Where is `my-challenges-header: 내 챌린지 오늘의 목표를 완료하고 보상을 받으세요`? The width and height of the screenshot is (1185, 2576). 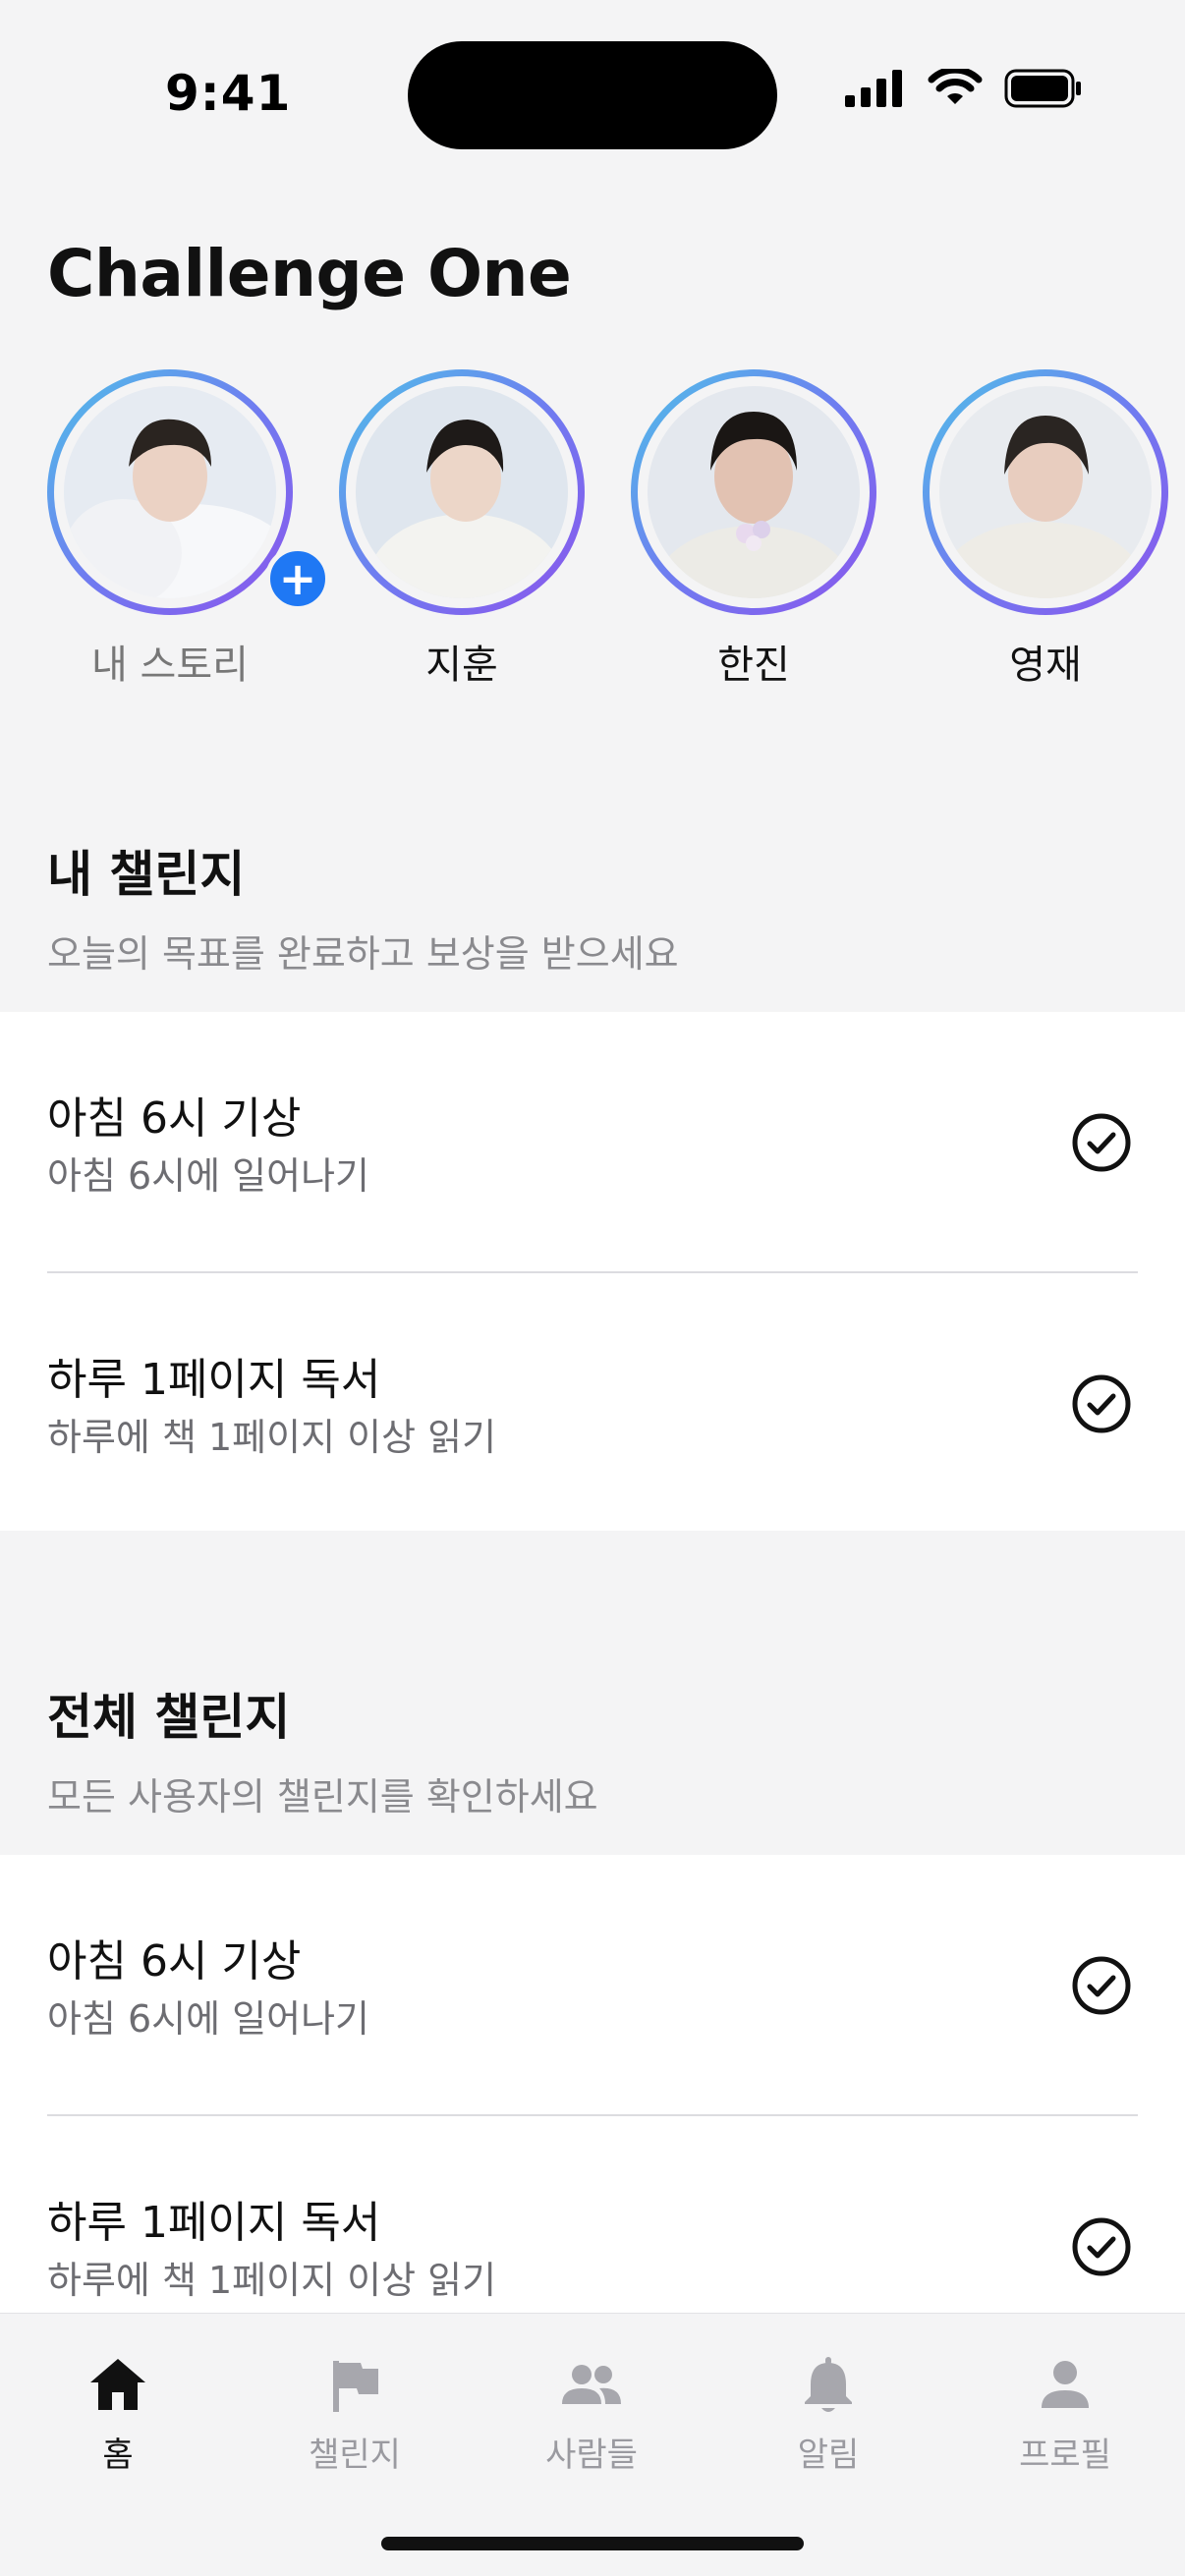
my-challenges-header: 내 챌린지 오늘의 목표를 완료하고 보상을 받으세요 is located at coordinates (363, 906).